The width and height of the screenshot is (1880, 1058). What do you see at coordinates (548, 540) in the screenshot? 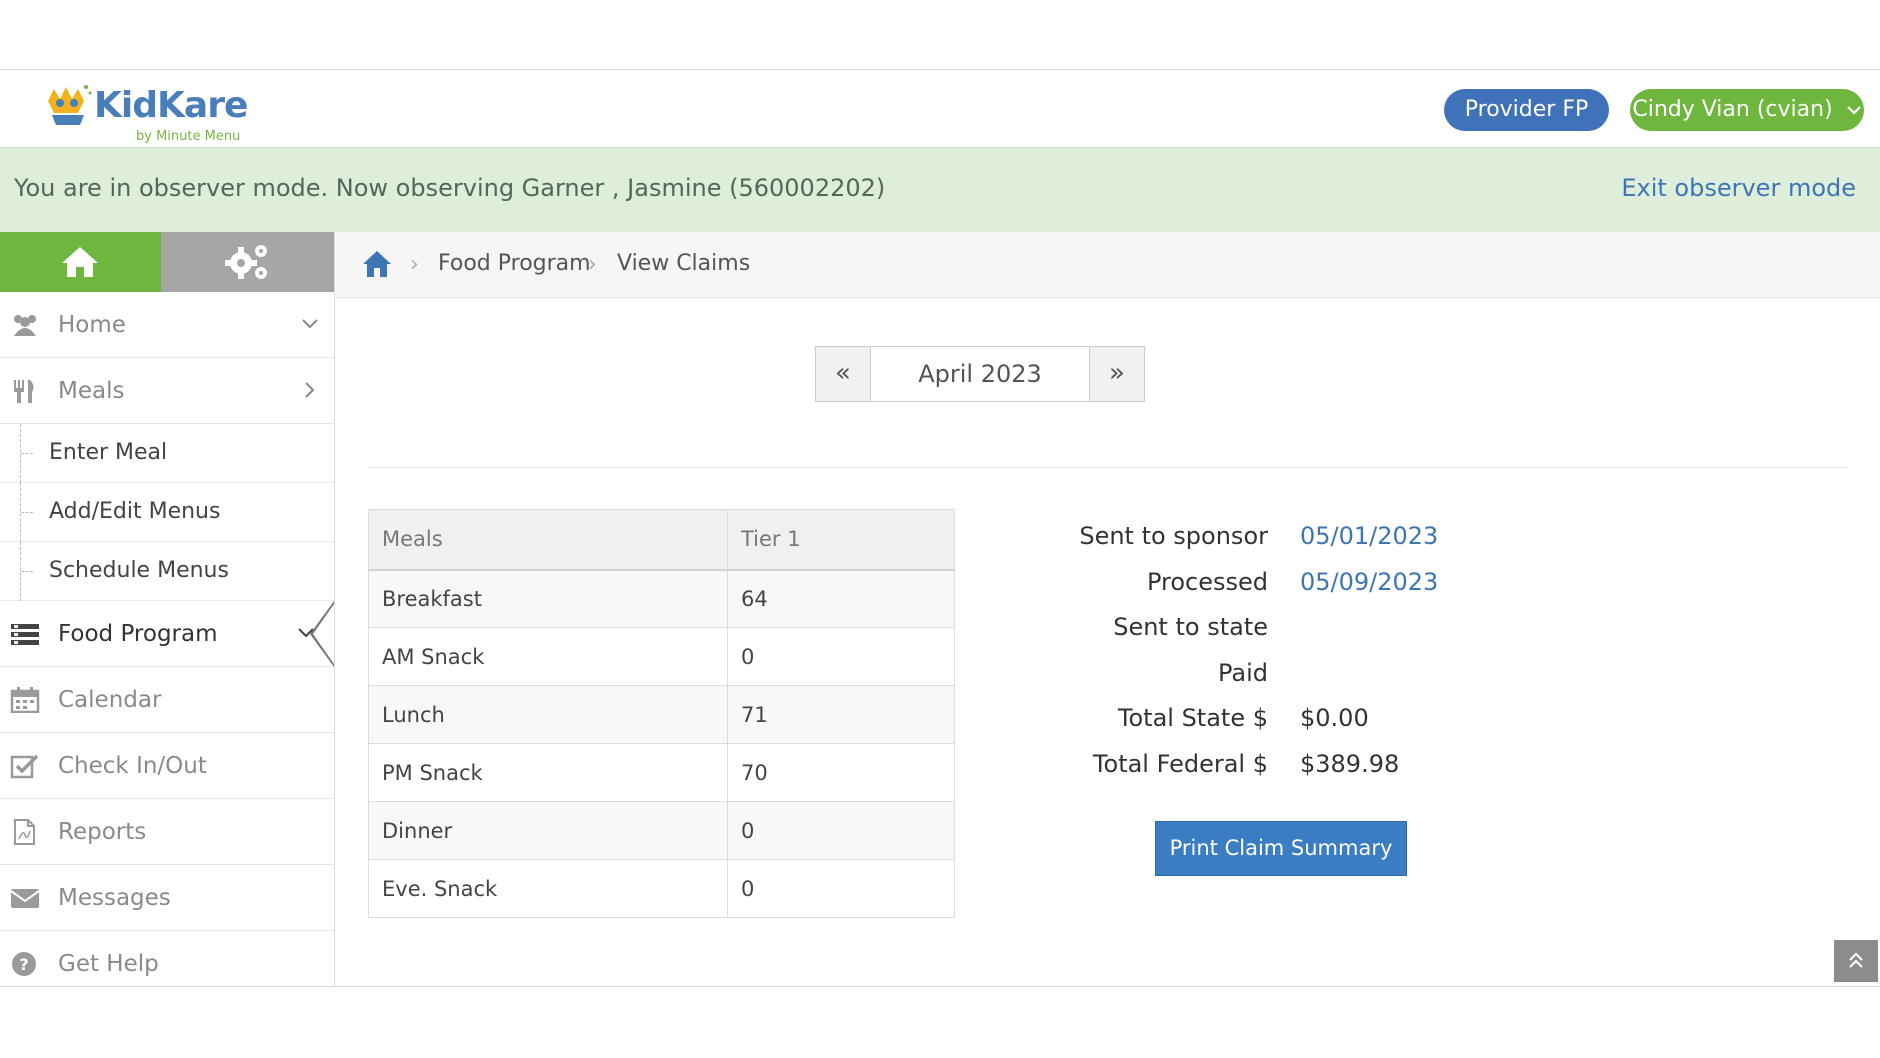
I see `column-header-meals: Meals` at bounding box center [548, 540].